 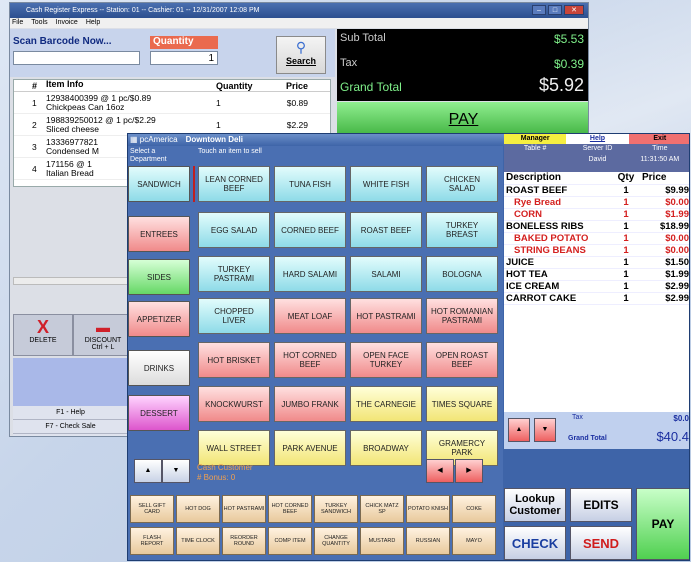 What do you see at coordinates (574, 10) in the screenshot?
I see `close-icon: ✕` at bounding box center [574, 10].